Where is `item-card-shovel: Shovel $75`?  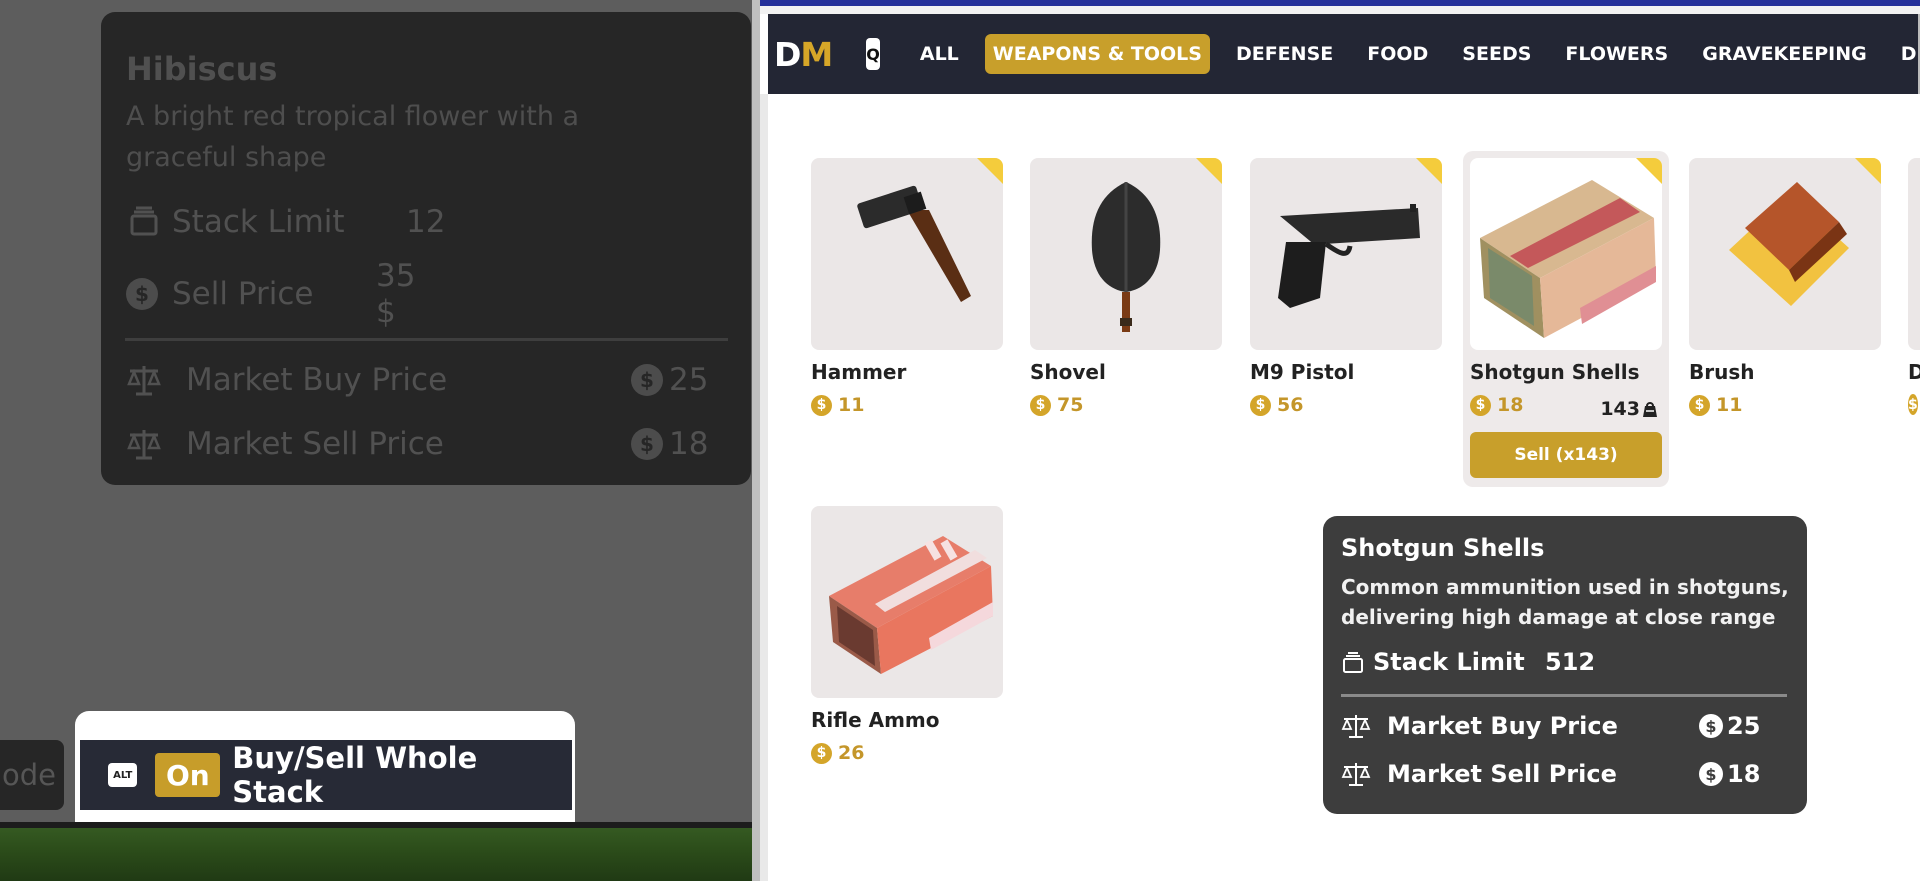 item-card-shovel: Shovel $75 is located at coordinates (1126, 287).